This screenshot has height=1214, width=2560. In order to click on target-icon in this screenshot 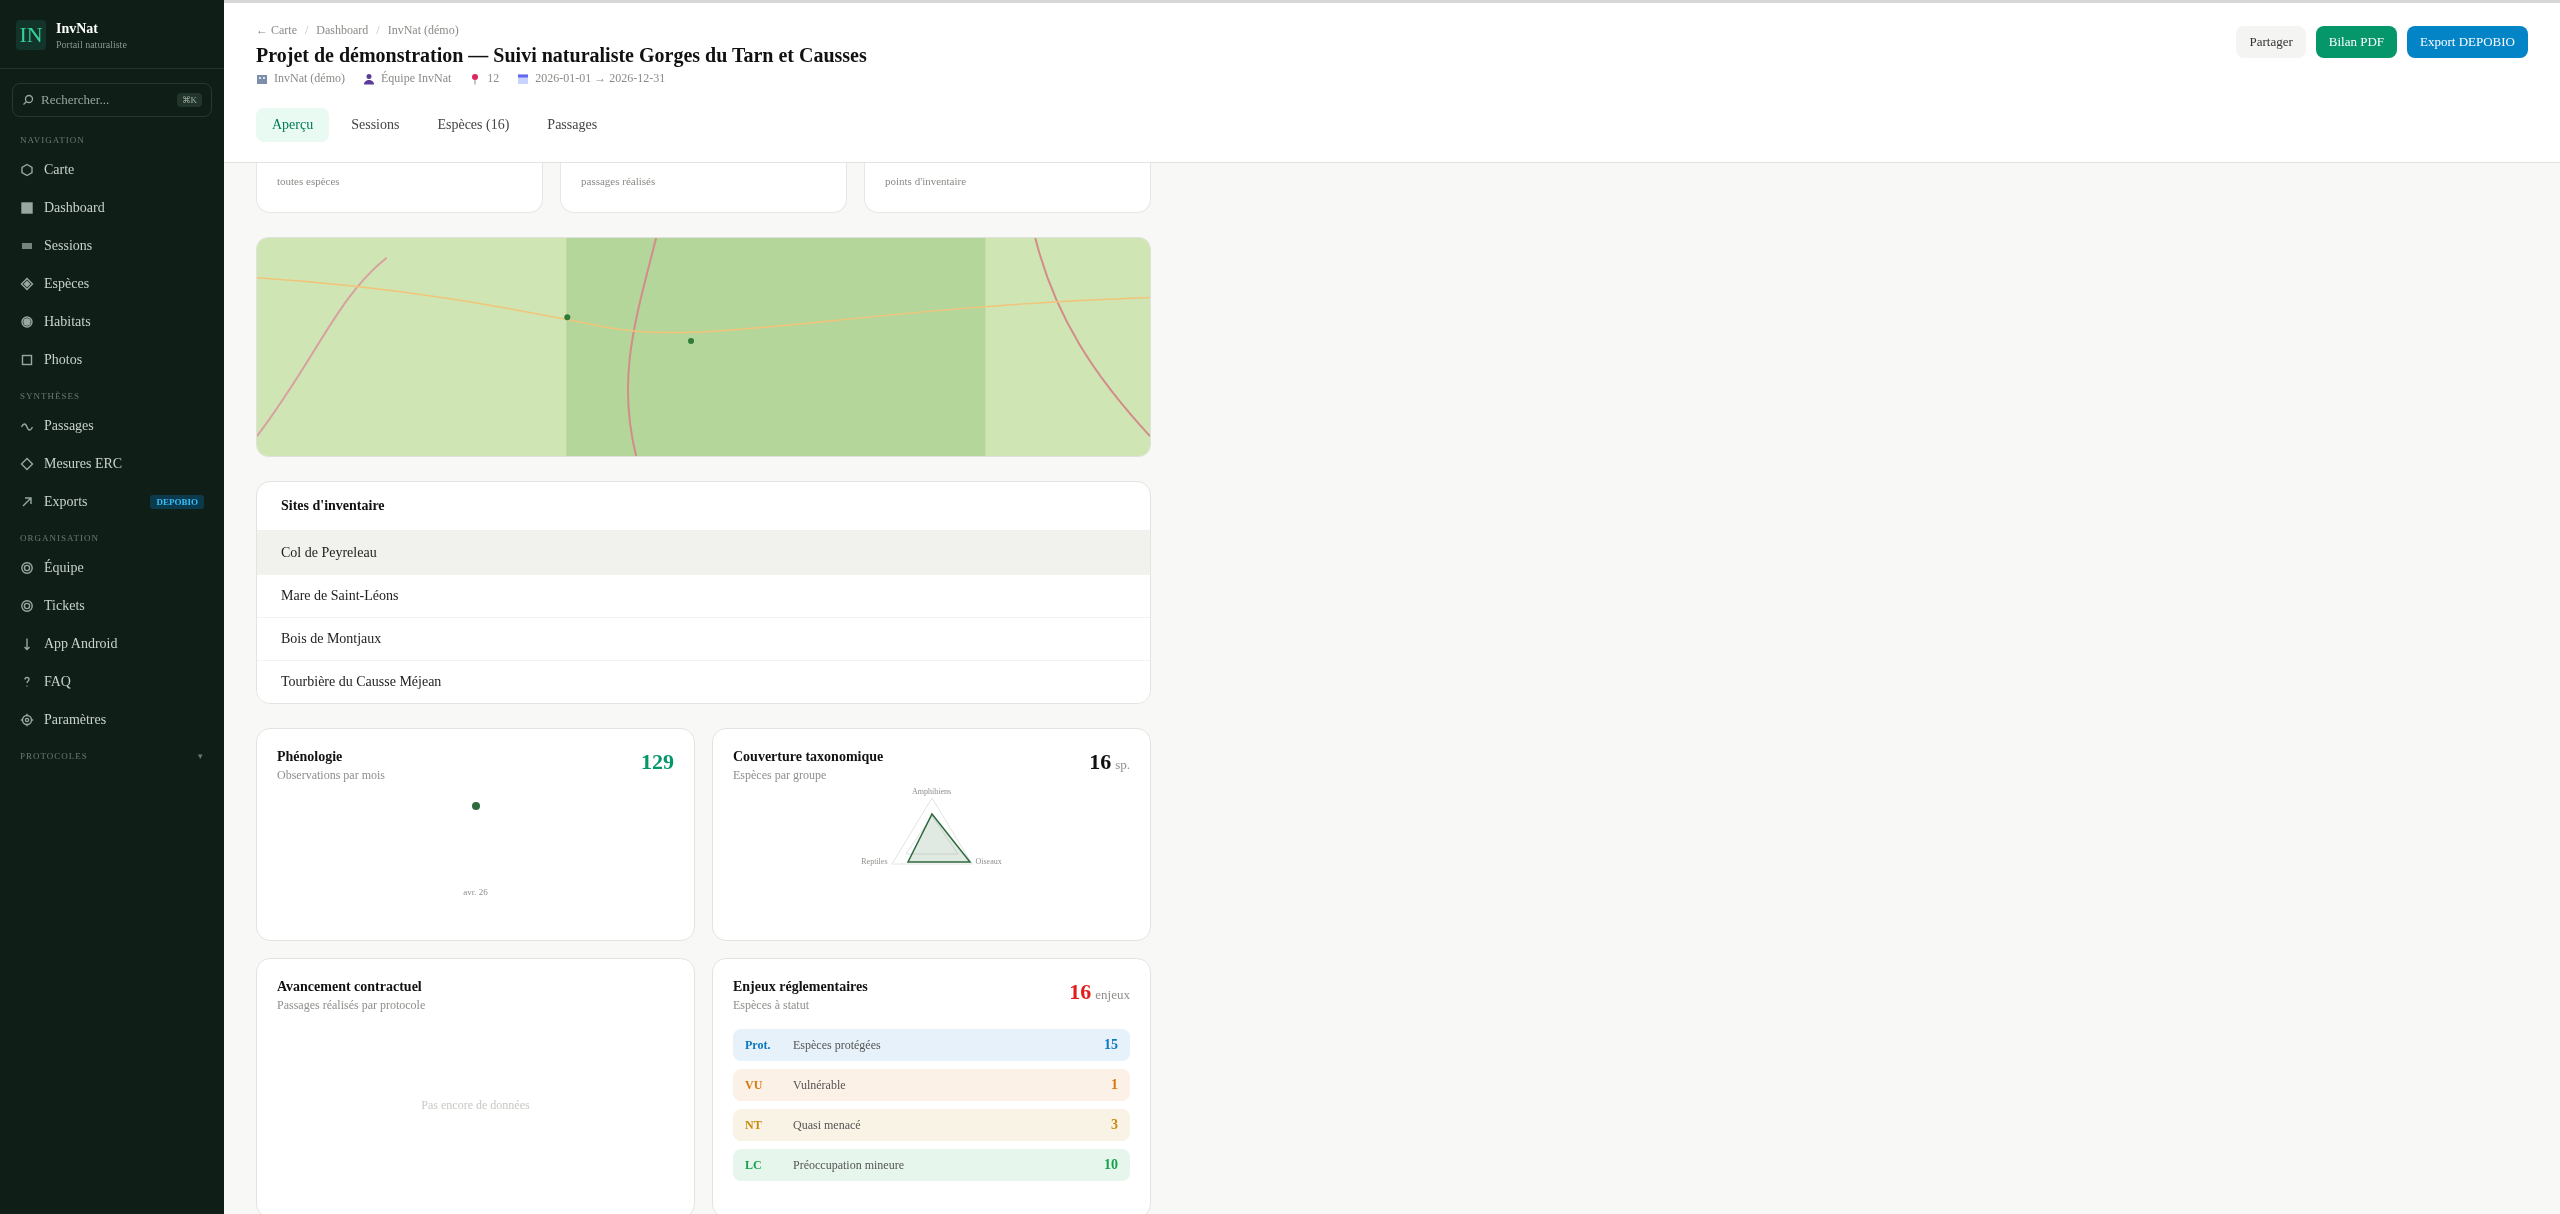, I will do `click(27, 322)`.